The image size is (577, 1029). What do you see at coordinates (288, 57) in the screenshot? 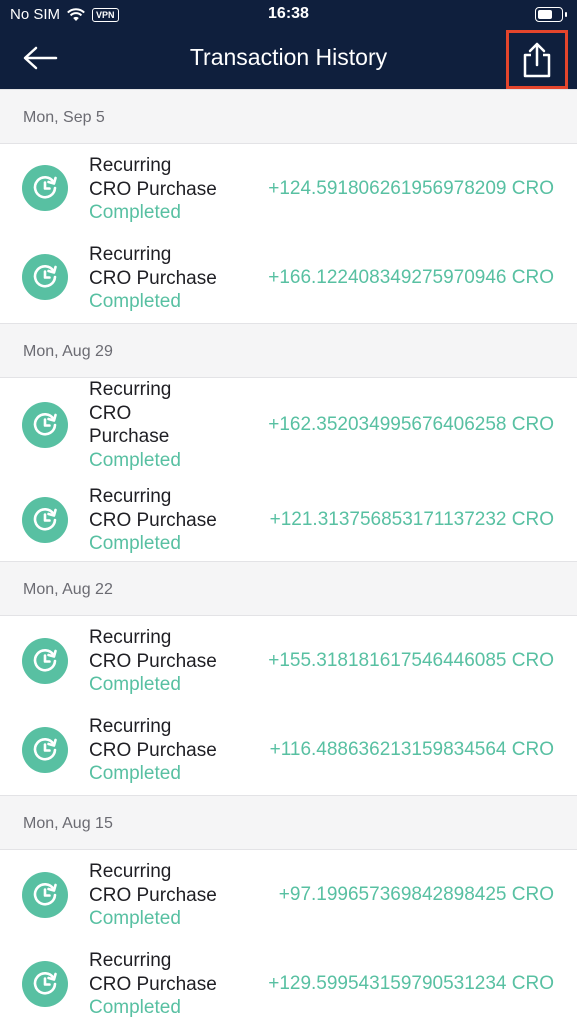
I see `page-title: Transaction History` at bounding box center [288, 57].